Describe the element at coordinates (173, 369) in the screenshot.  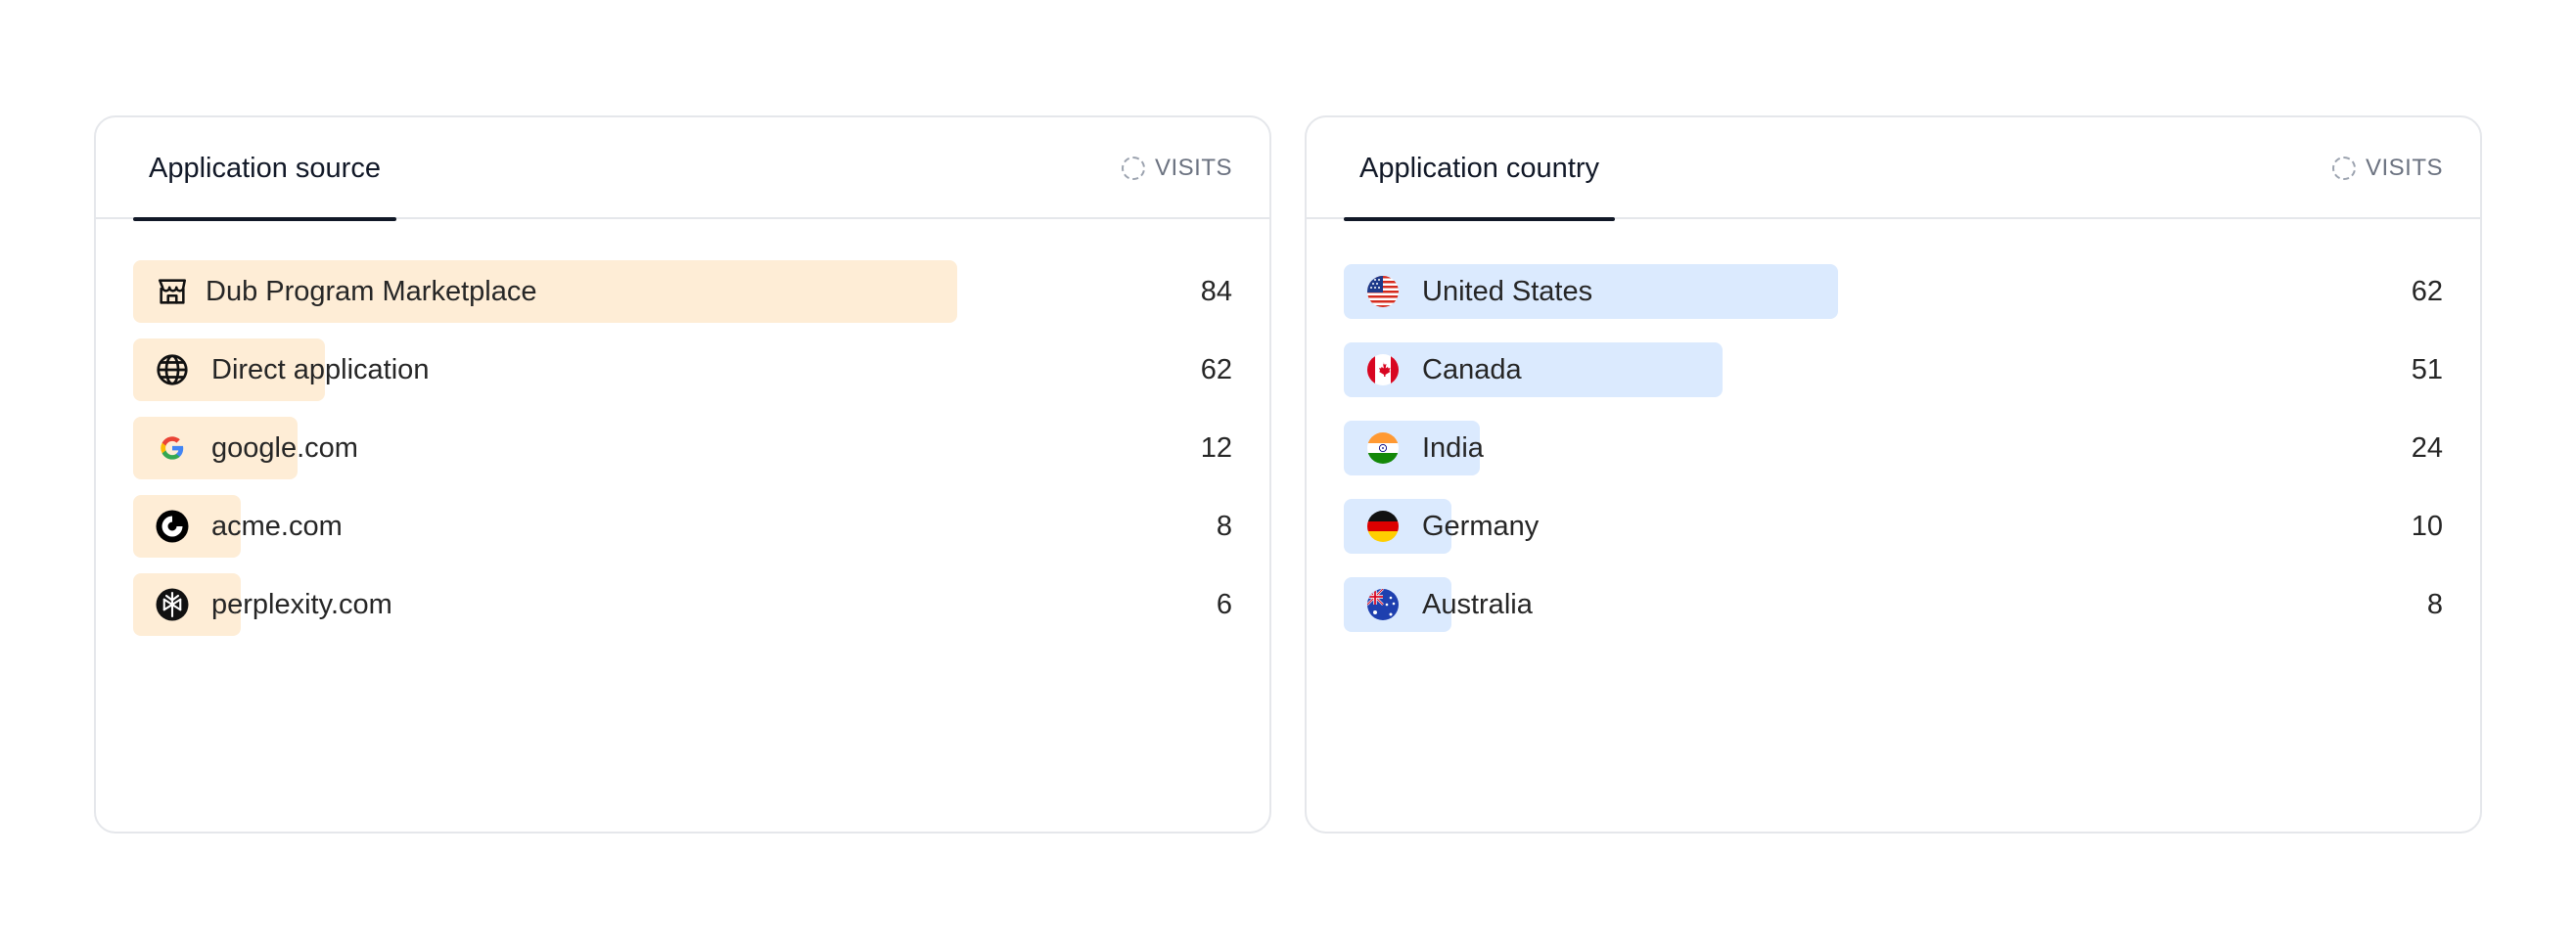
I see `globe-icon` at that location.